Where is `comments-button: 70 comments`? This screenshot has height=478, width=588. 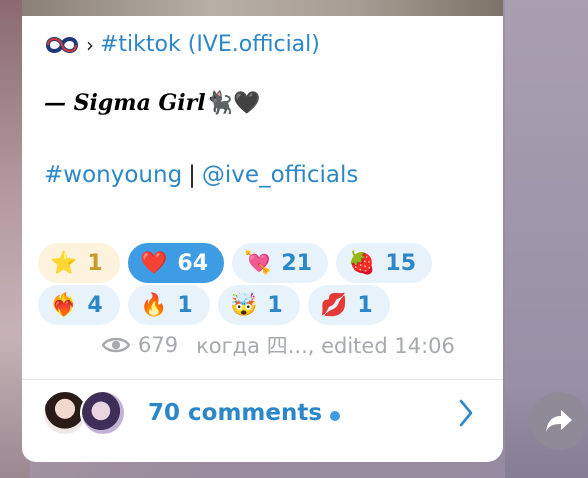 comments-button: 70 comments is located at coordinates (262, 414).